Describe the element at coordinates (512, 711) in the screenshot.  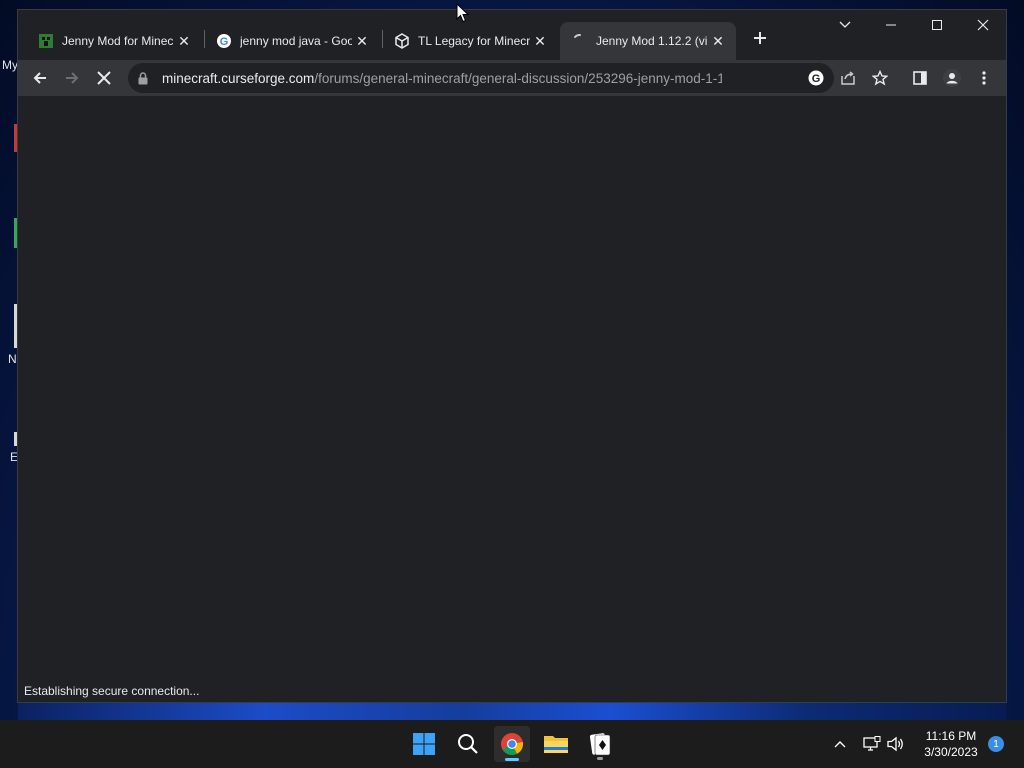
I see `wallpaper-strip` at that location.